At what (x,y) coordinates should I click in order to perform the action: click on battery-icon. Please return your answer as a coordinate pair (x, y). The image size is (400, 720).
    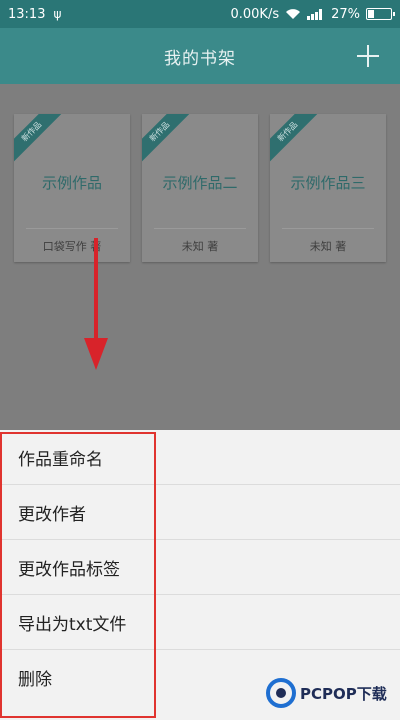
    Looking at the image, I should click on (380, 14).